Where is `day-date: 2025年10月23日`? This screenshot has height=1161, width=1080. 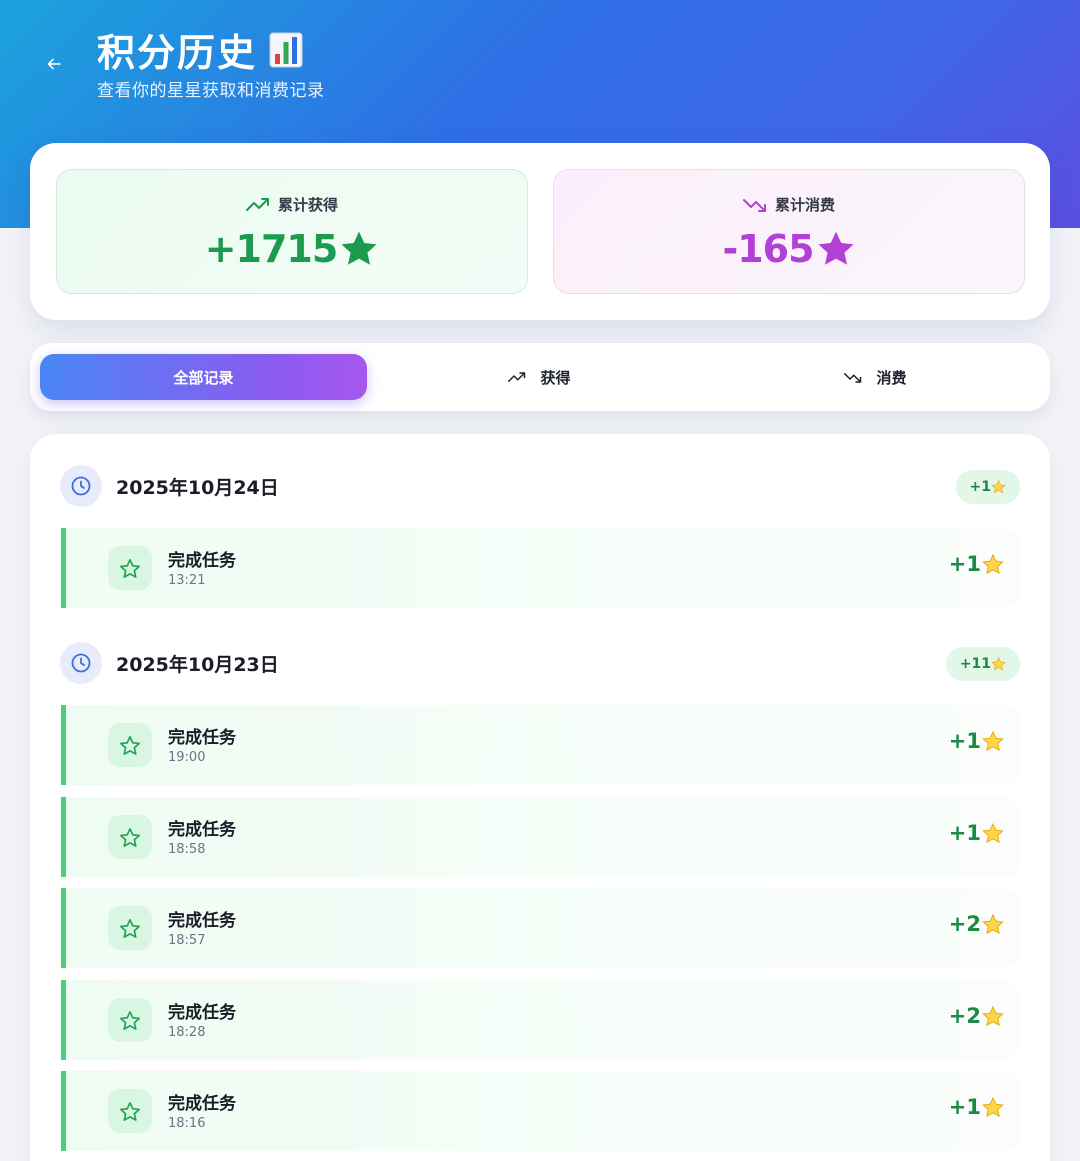
day-date: 2025年10月23日 is located at coordinates (197, 664).